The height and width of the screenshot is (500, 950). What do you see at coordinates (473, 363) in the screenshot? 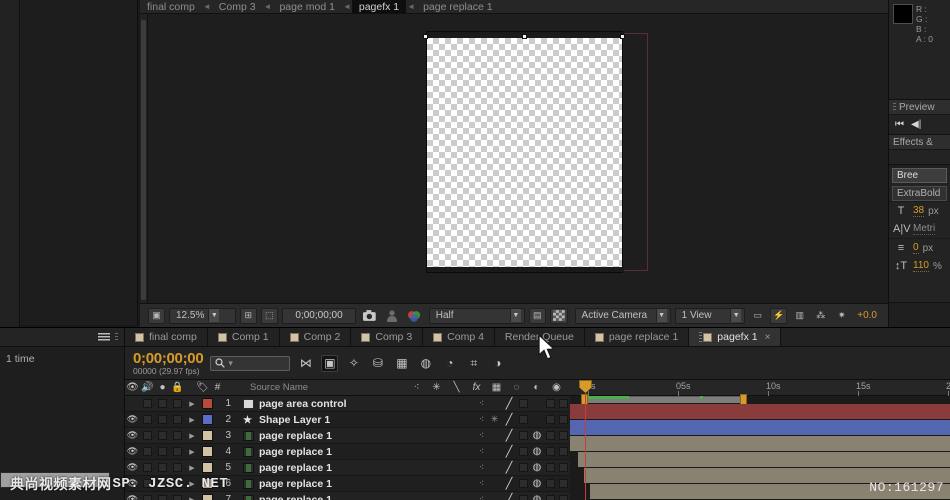
I see `auto-keyframe-icon: ⌗` at bounding box center [473, 363].